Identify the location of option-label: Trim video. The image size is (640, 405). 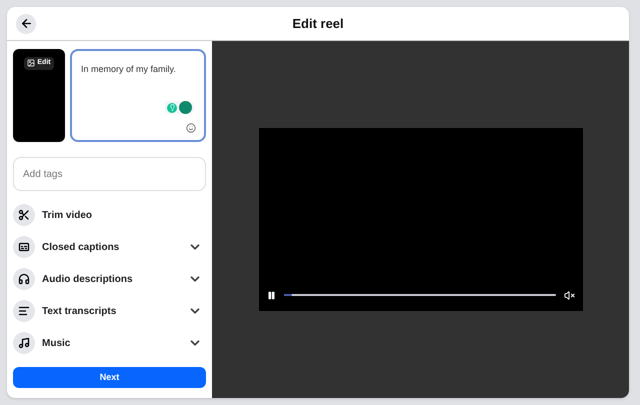
(67, 215).